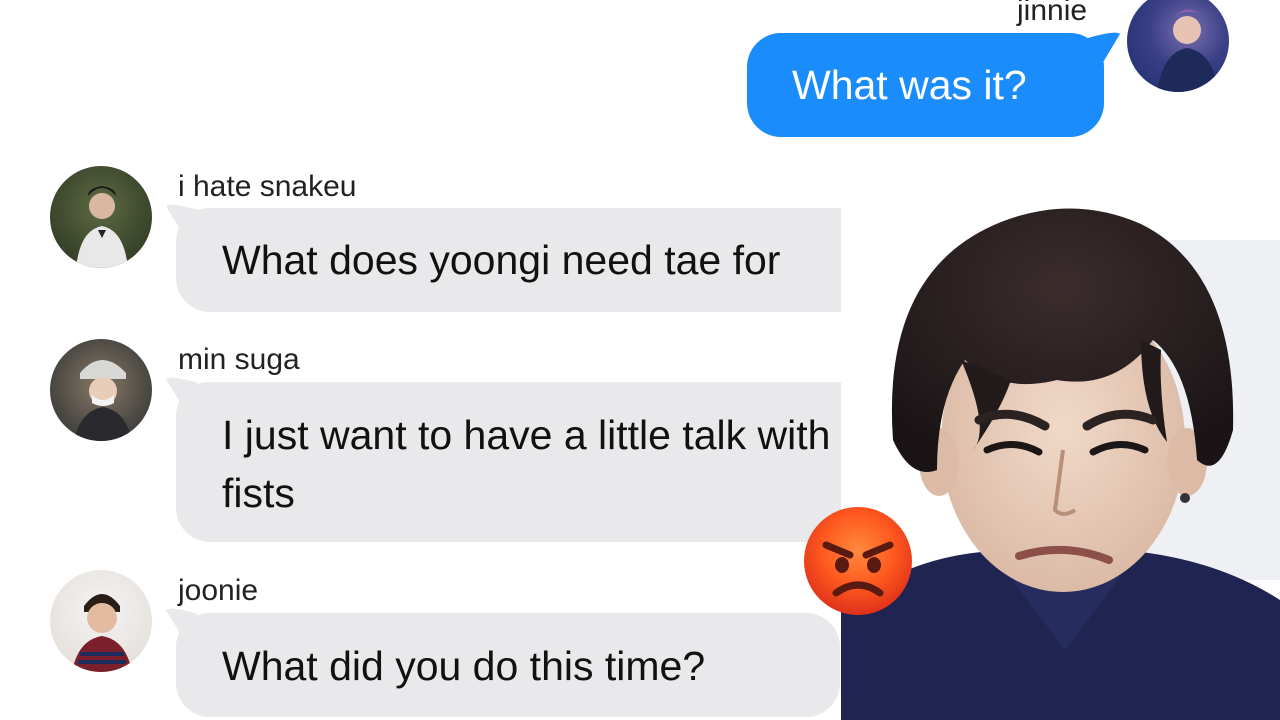 The image size is (1280, 720). What do you see at coordinates (218, 590) in the screenshot?
I see `sender-name-joonie: joonie` at bounding box center [218, 590].